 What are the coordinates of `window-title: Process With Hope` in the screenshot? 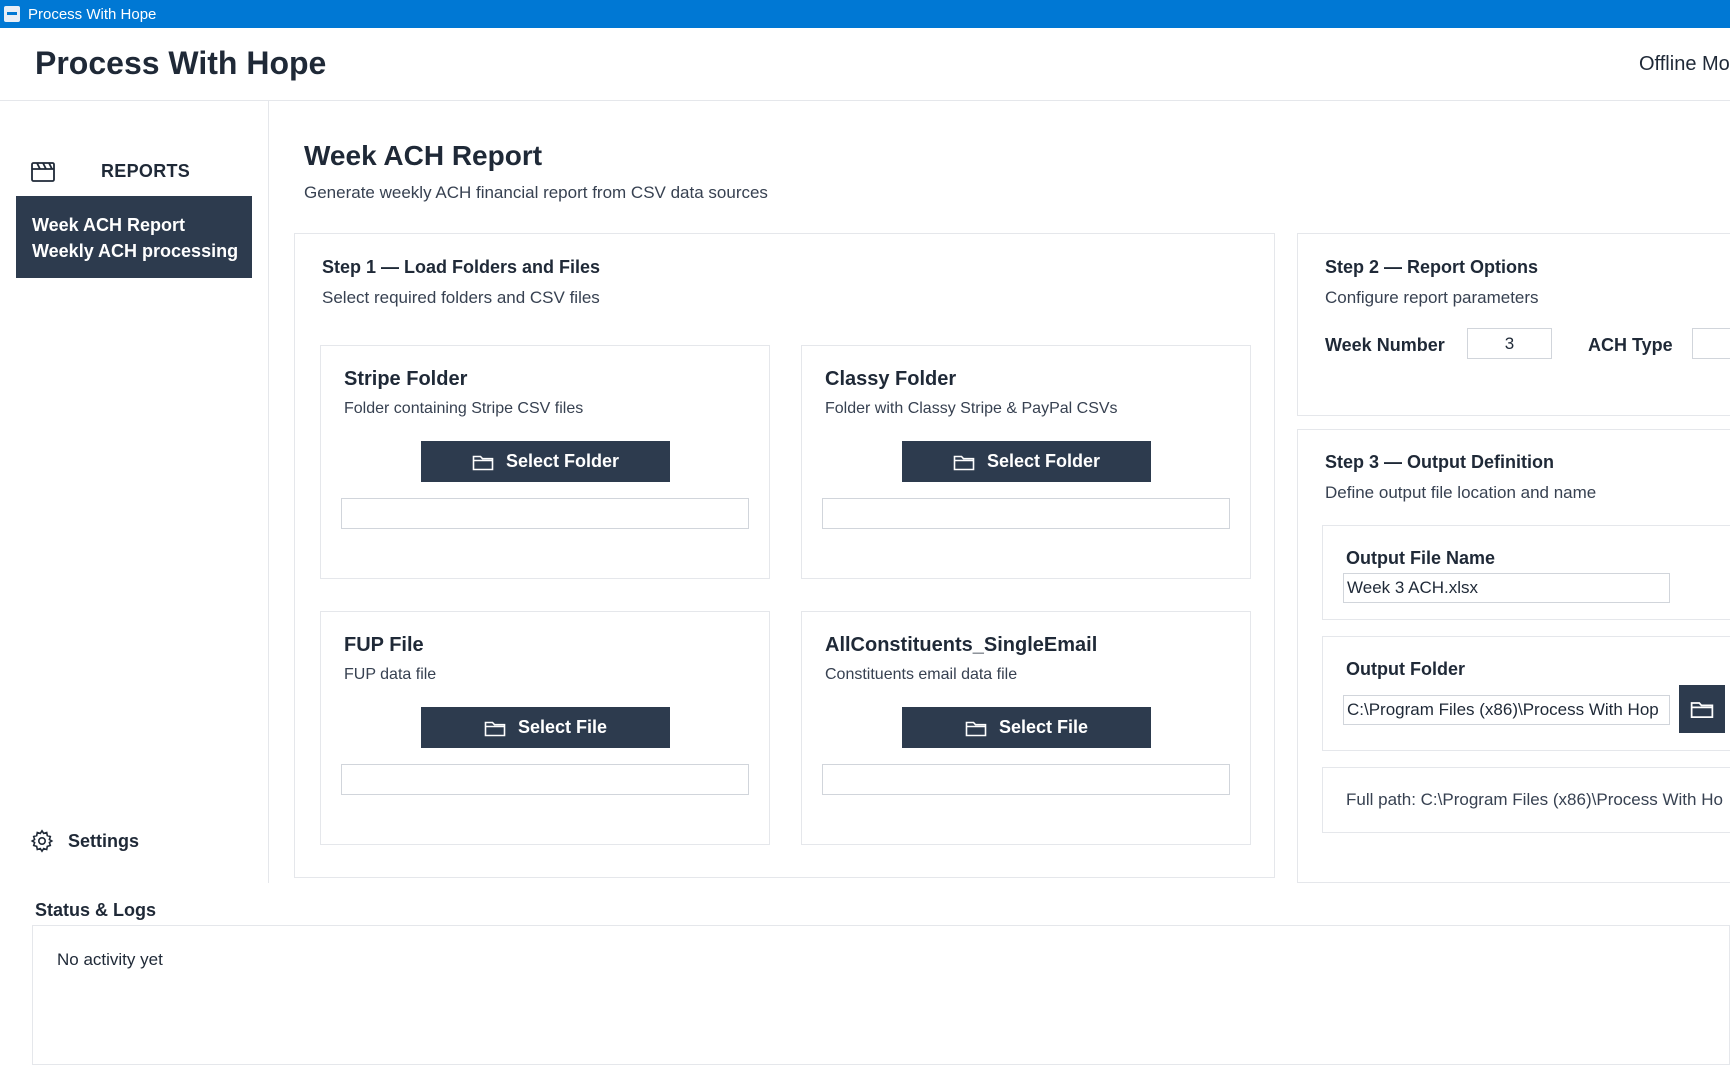 It's located at (92, 14).